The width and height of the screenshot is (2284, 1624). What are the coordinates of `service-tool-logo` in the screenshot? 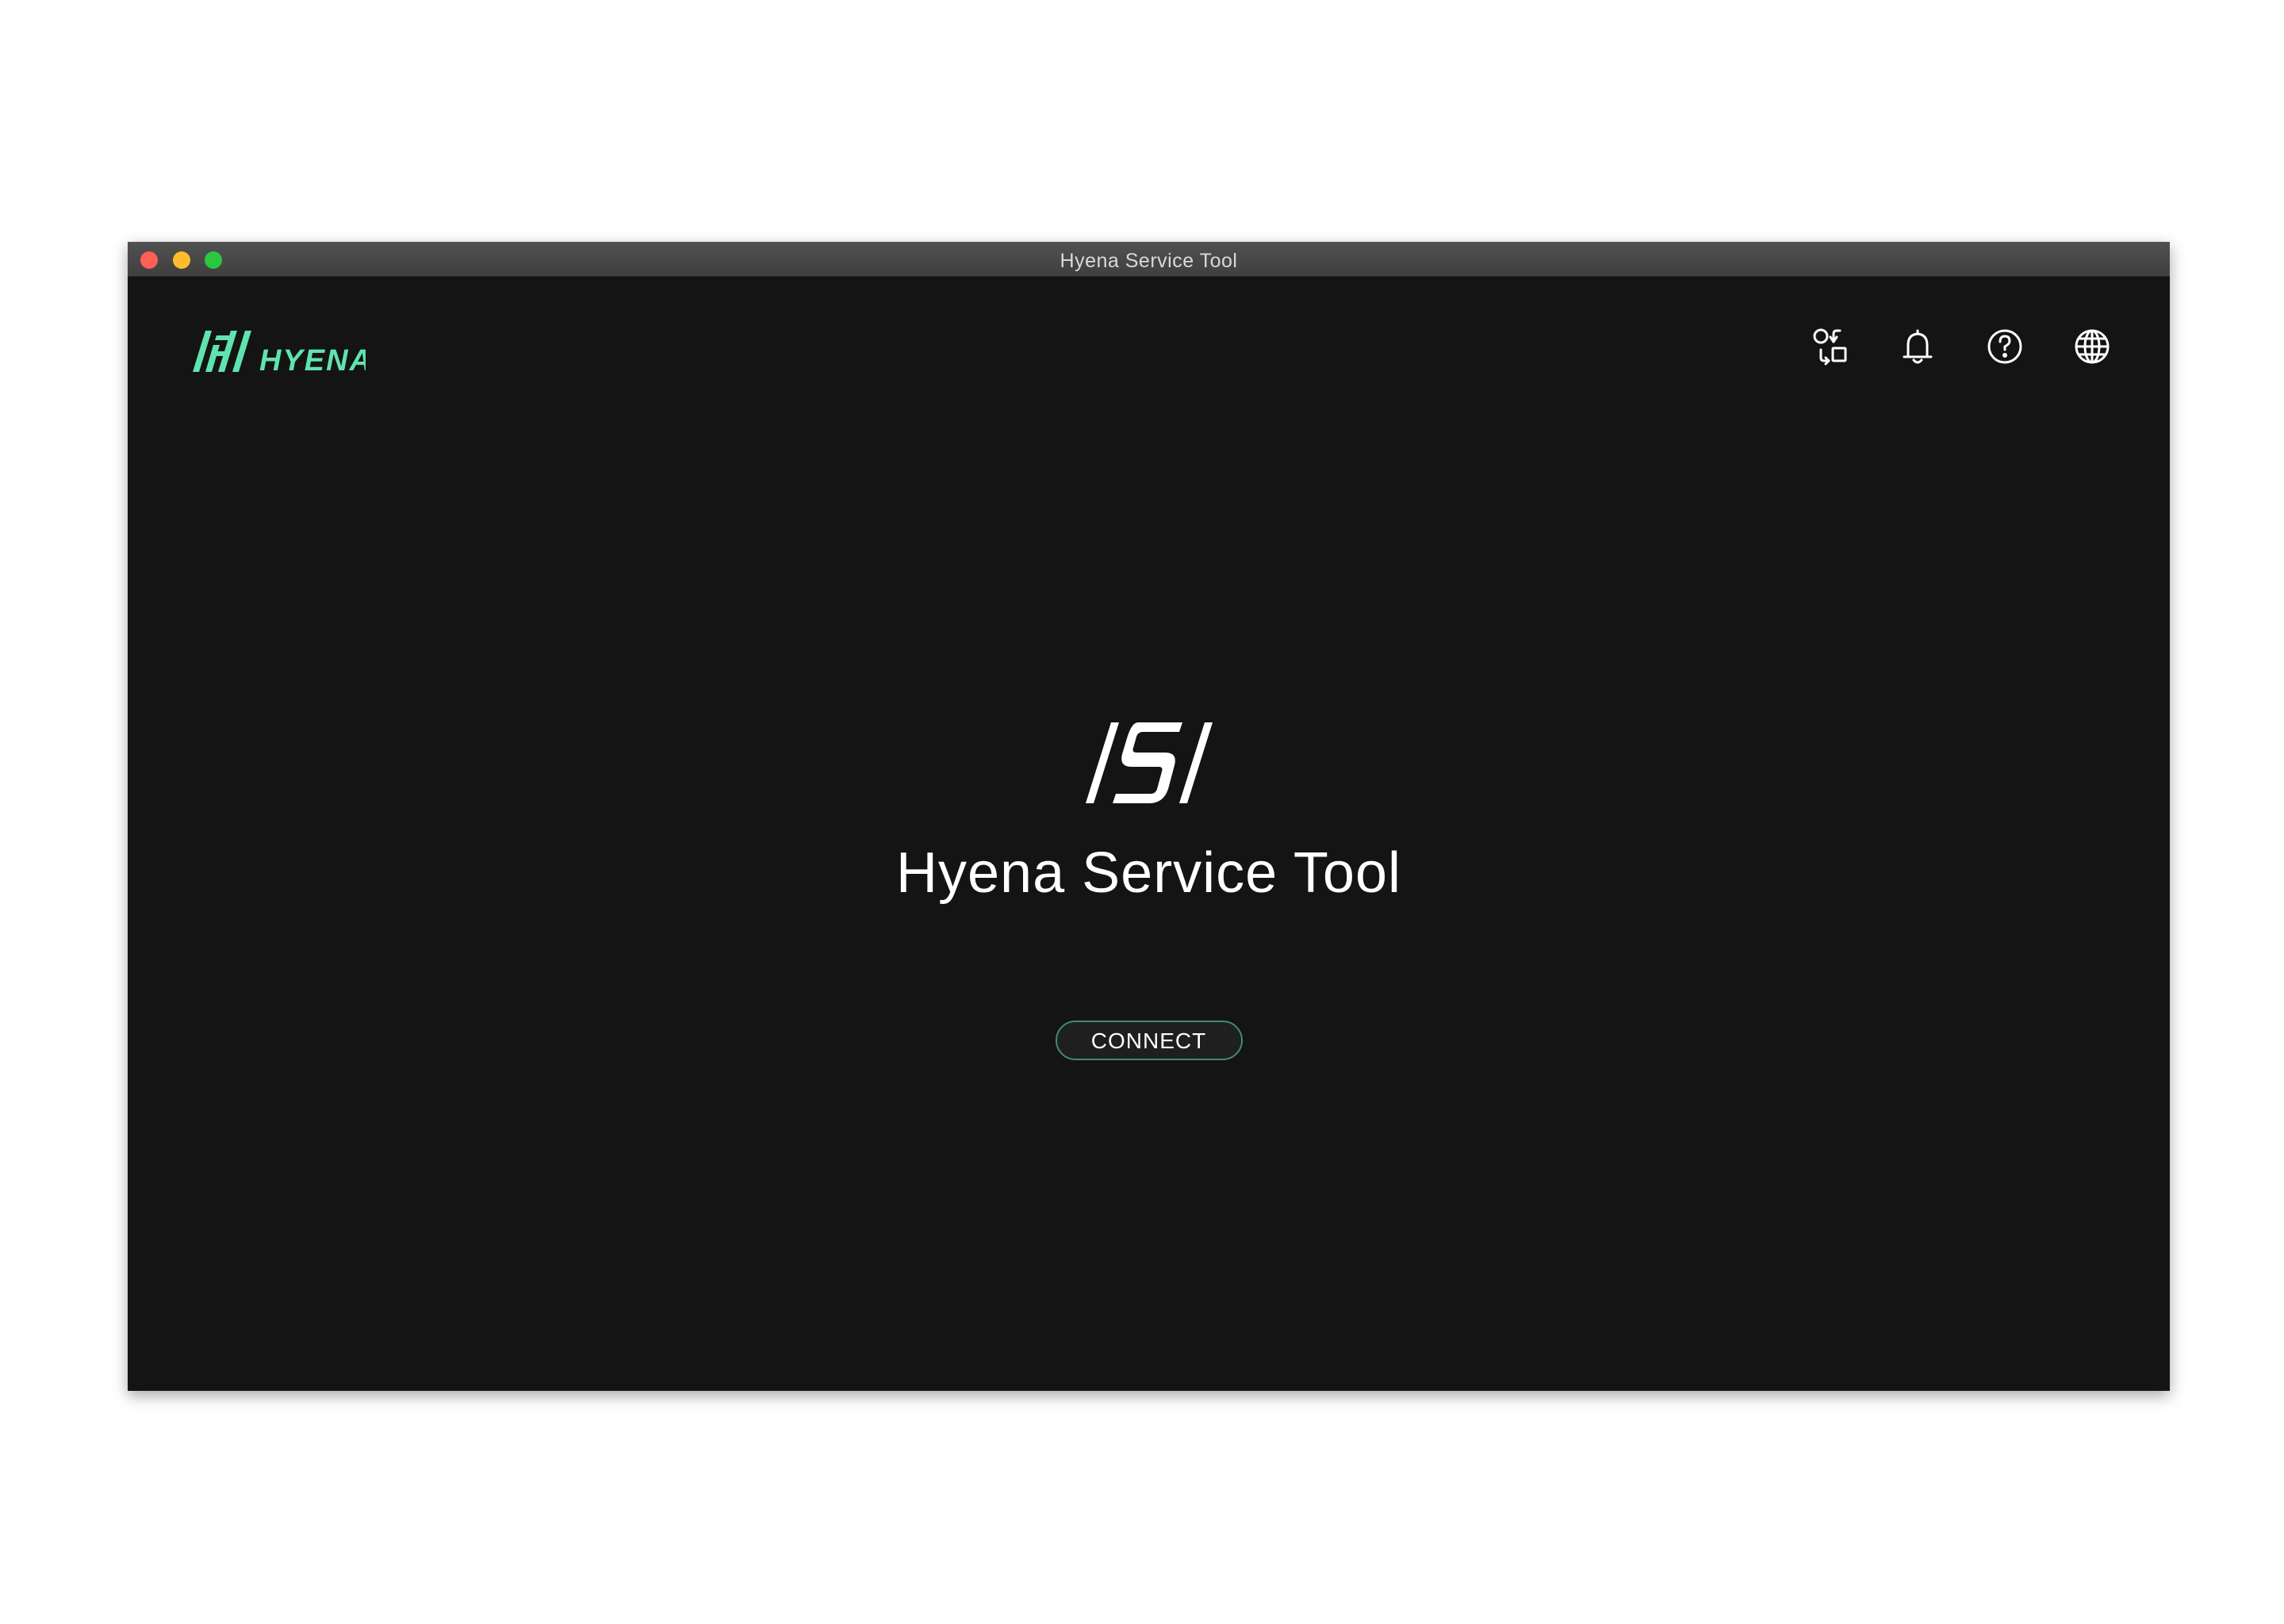 It's located at (1149, 762).